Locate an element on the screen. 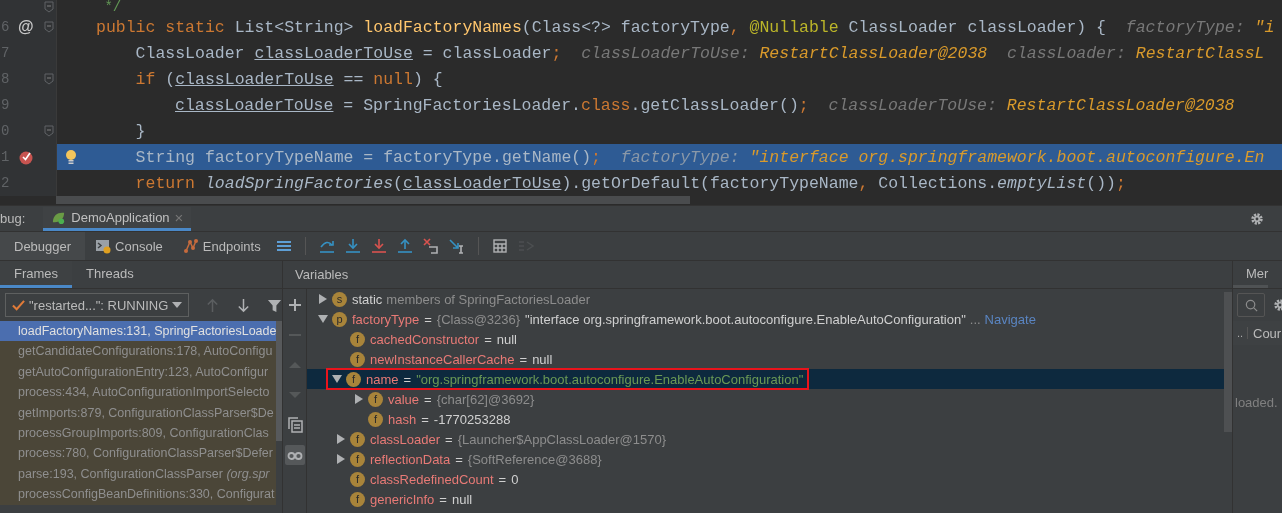 This screenshot has width=1282, height=513. override-marker: @ is located at coordinates (26, 27).